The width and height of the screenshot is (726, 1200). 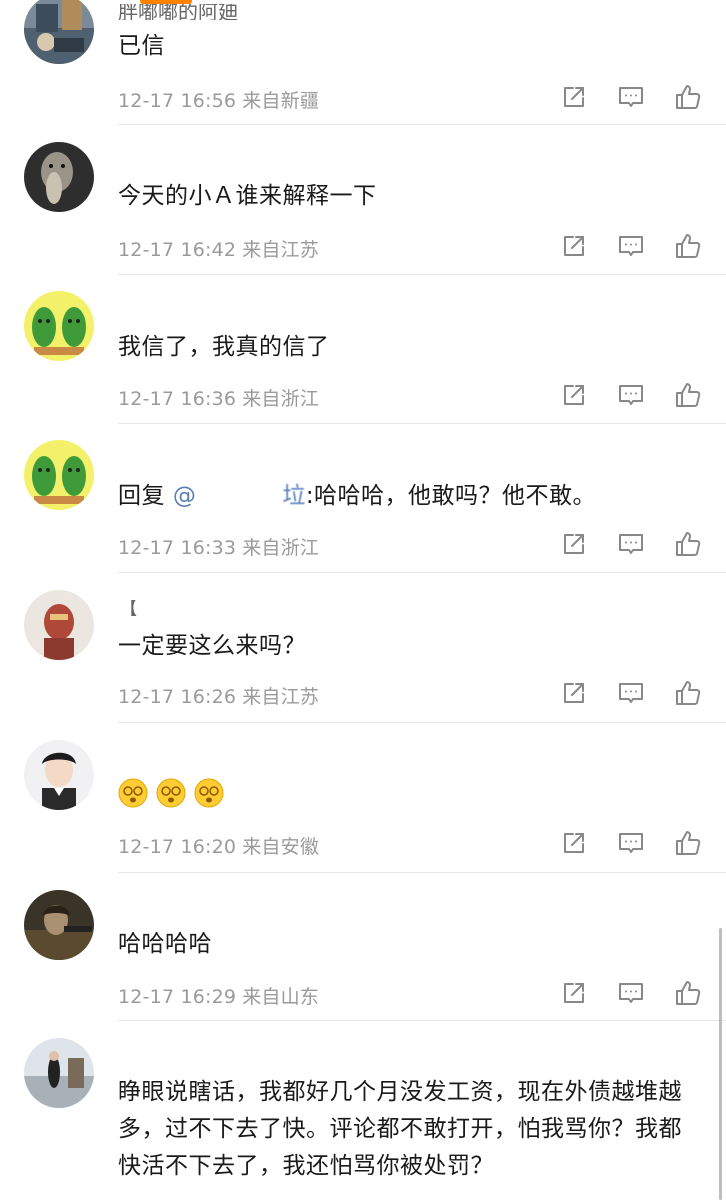 I want to click on comment-meta: 12-17 16:26 来自江苏, so click(x=218, y=695).